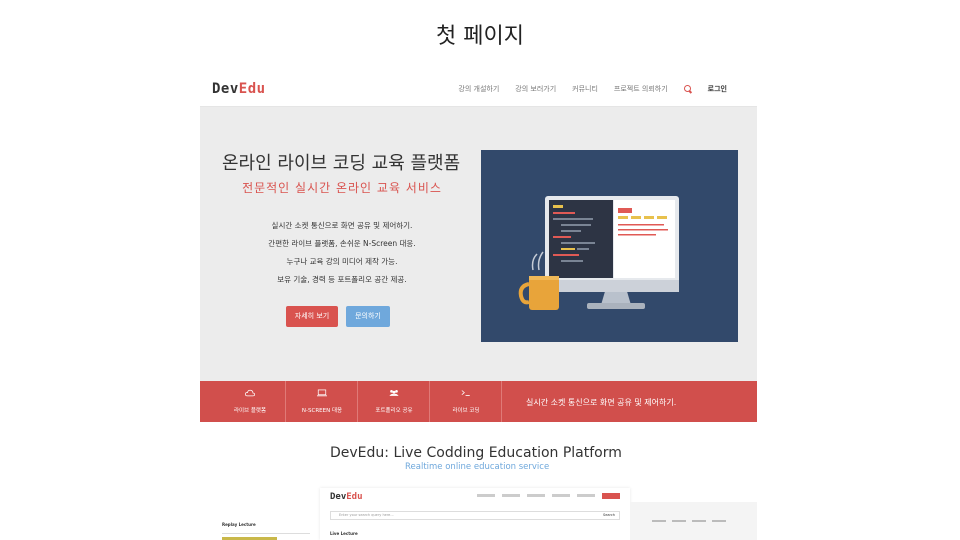  I want to click on feature-label: 라이브 코딩, so click(466, 411).